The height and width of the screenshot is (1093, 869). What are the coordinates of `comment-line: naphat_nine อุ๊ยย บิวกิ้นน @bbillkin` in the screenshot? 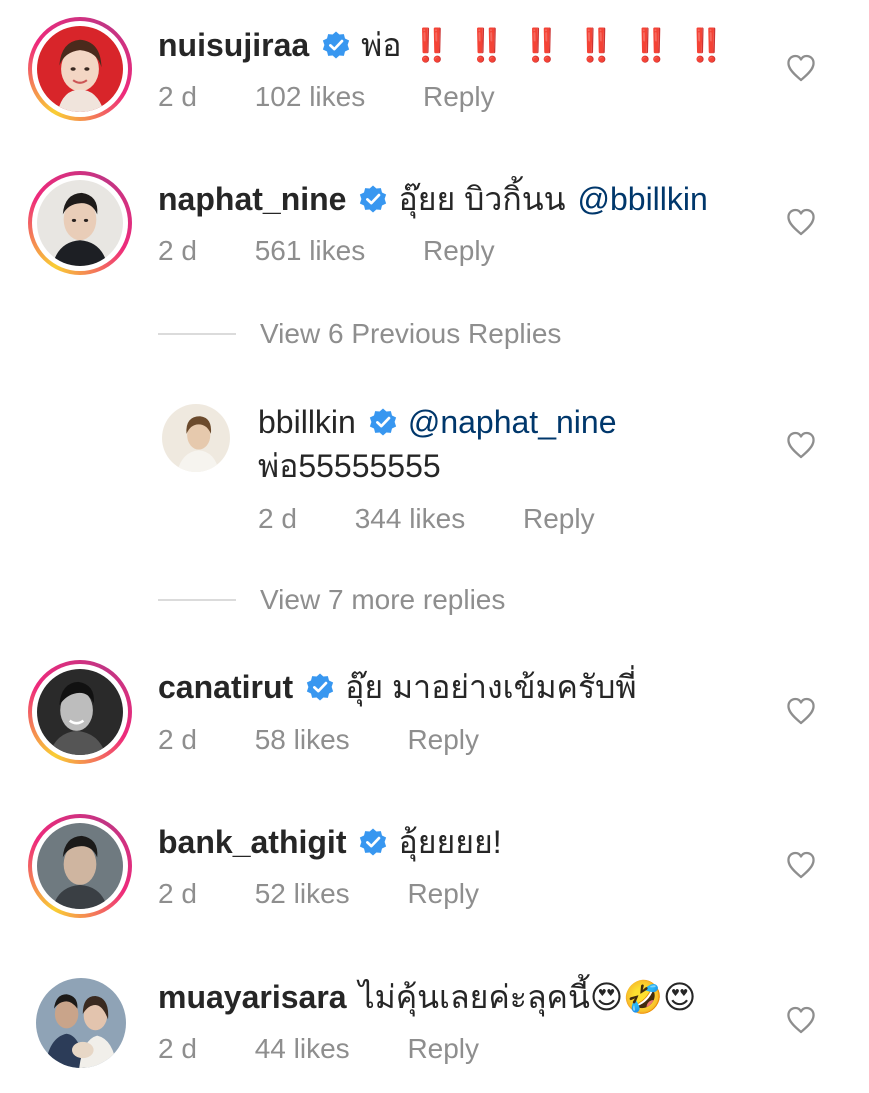 It's located at (433, 199).